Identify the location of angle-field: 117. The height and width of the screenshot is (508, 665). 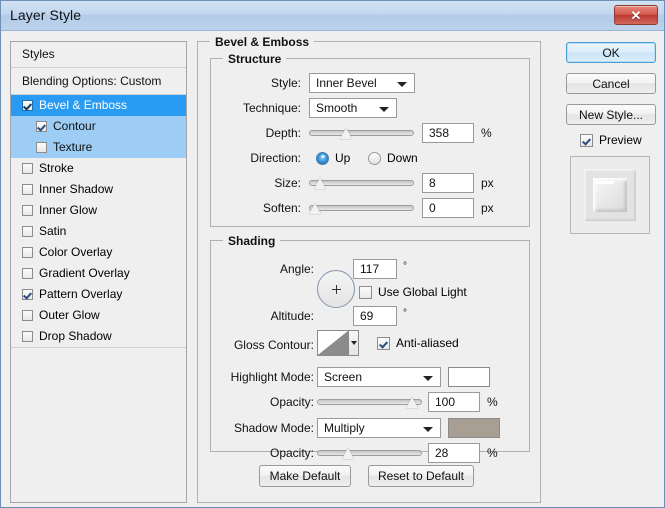
(375, 269).